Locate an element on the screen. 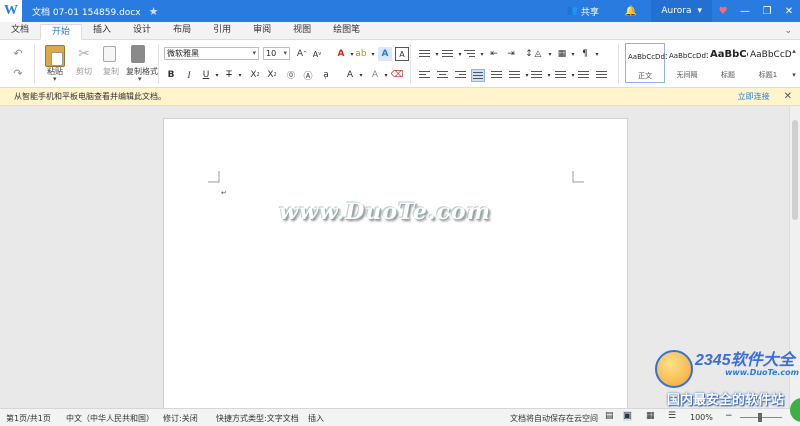 The image size is (800, 426). justify-icon is located at coordinates (478, 75).